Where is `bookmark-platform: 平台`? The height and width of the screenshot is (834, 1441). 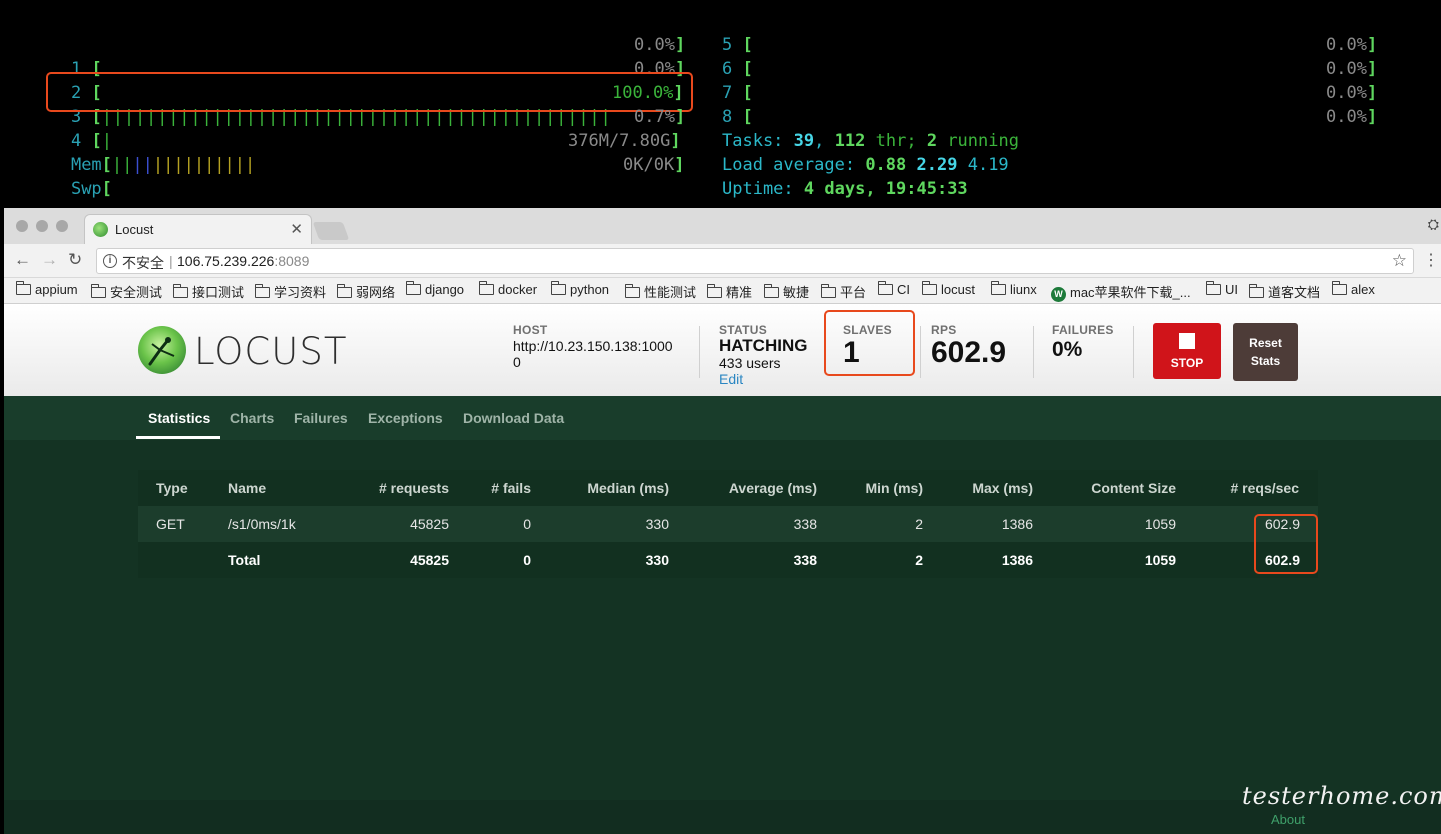
bookmark-platform: 平台 is located at coordinates (843, 291).